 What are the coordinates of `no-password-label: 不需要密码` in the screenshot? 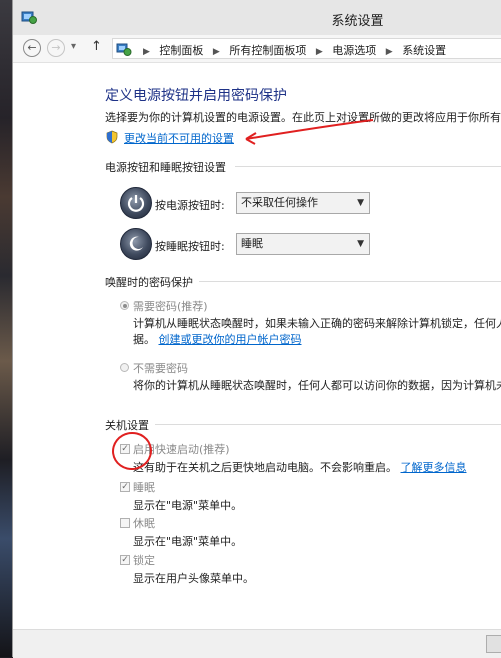 It's located at (160, 368).